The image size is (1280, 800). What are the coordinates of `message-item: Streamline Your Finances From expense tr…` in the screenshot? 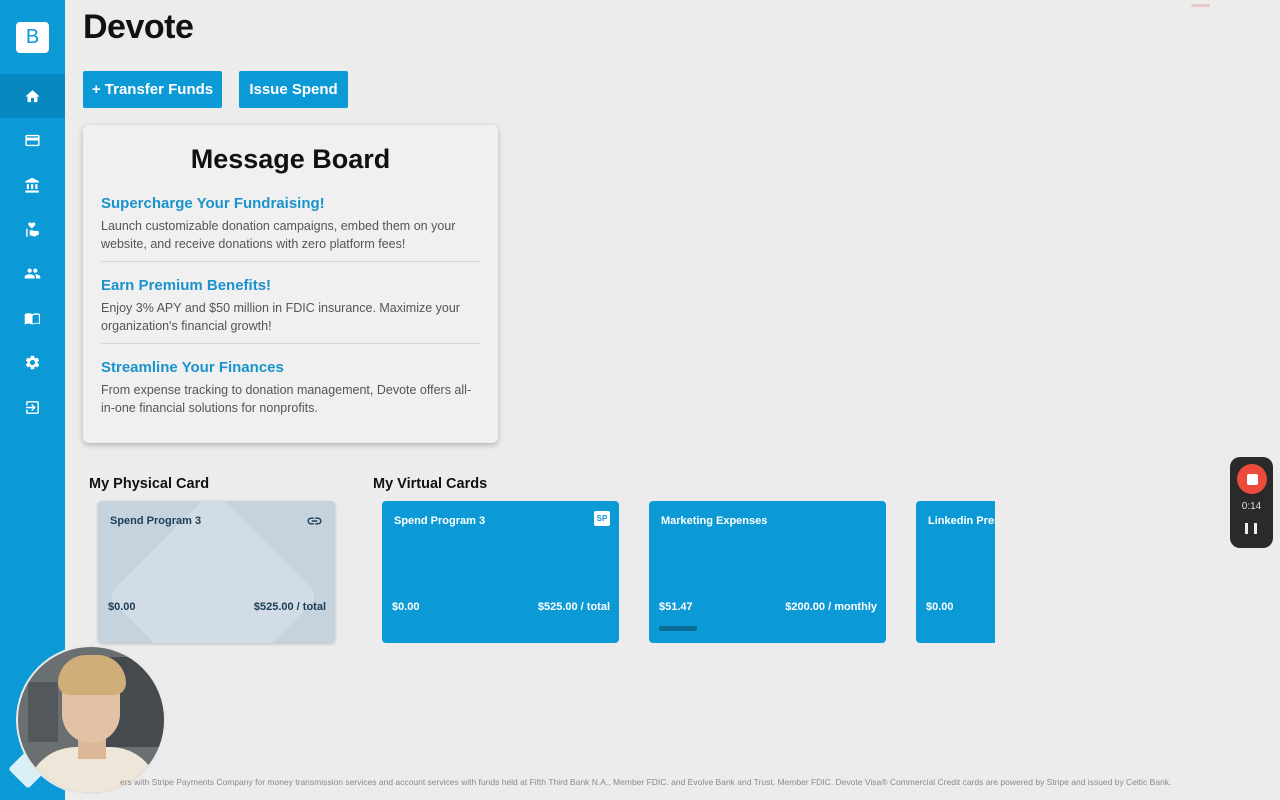 It's located at (291, 388).